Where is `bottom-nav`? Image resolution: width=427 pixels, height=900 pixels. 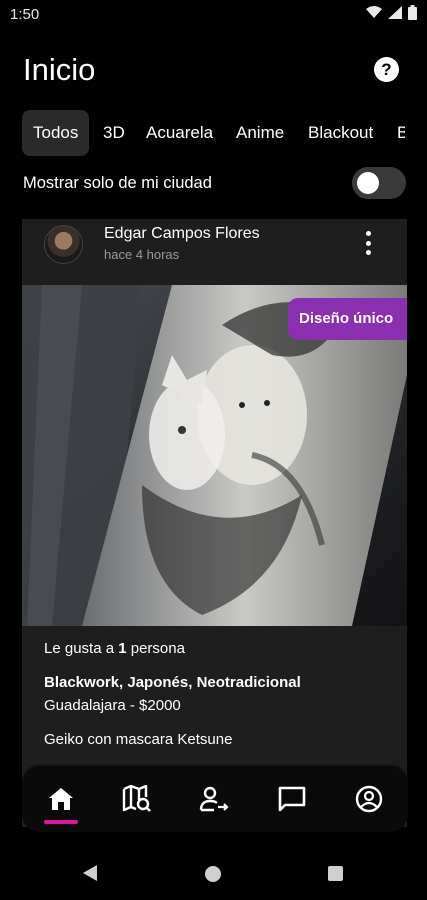 bottom-nav is located at coordinates (215, 799).